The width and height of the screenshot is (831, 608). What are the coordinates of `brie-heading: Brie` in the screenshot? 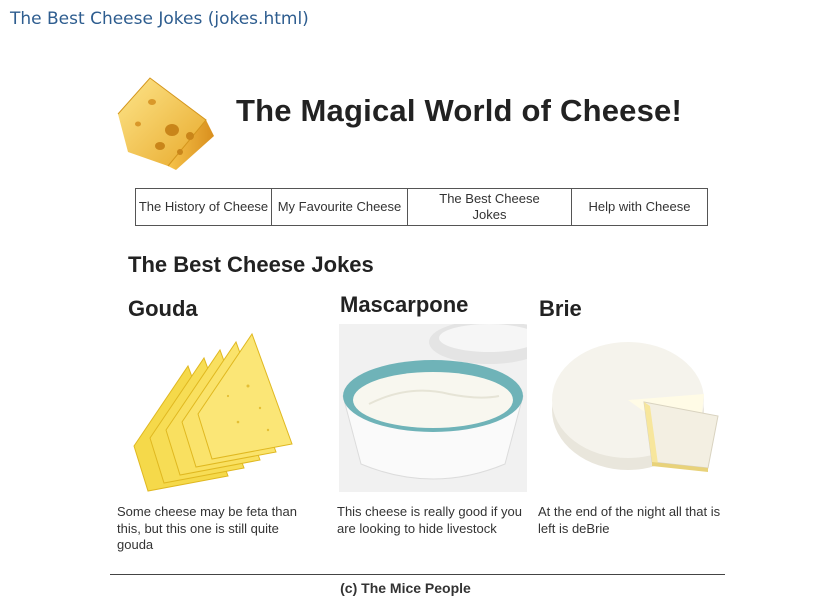 It's located at (560, 308).